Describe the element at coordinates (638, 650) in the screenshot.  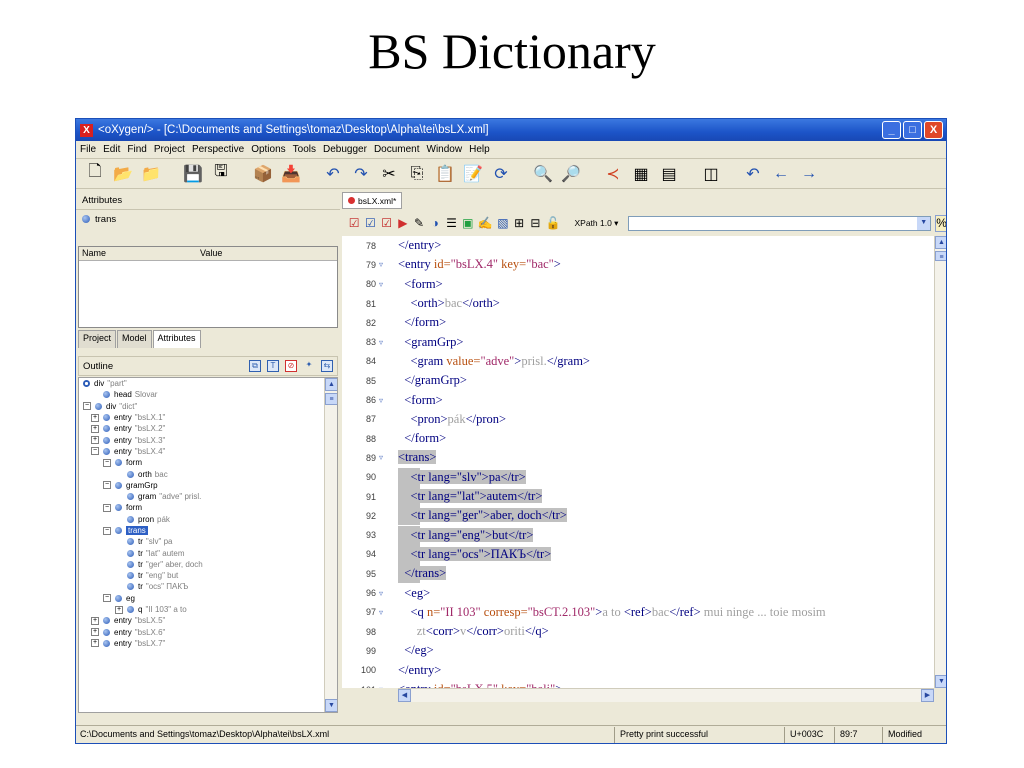
I see `code-line: 99 </eg>` at that location.